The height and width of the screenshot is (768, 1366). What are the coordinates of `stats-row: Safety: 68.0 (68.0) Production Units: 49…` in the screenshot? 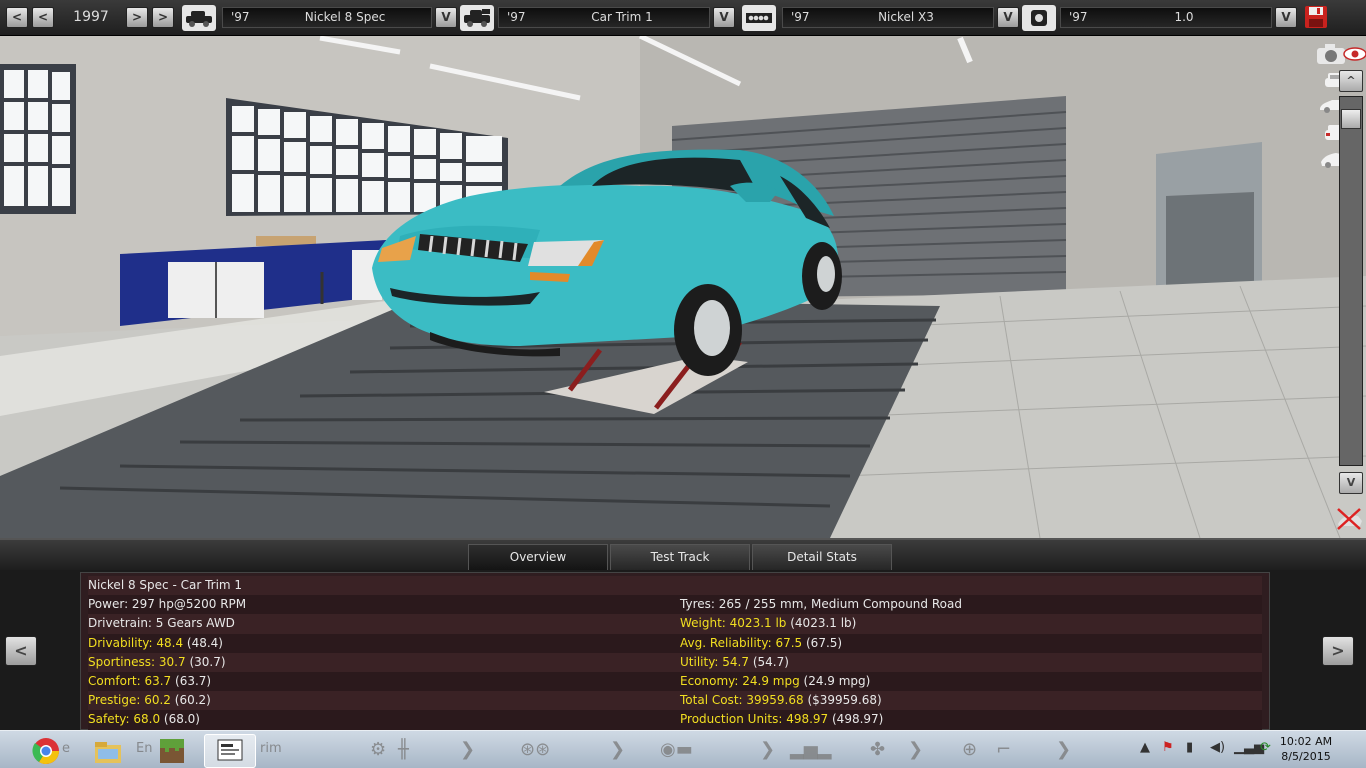 It's located at (675, 720).